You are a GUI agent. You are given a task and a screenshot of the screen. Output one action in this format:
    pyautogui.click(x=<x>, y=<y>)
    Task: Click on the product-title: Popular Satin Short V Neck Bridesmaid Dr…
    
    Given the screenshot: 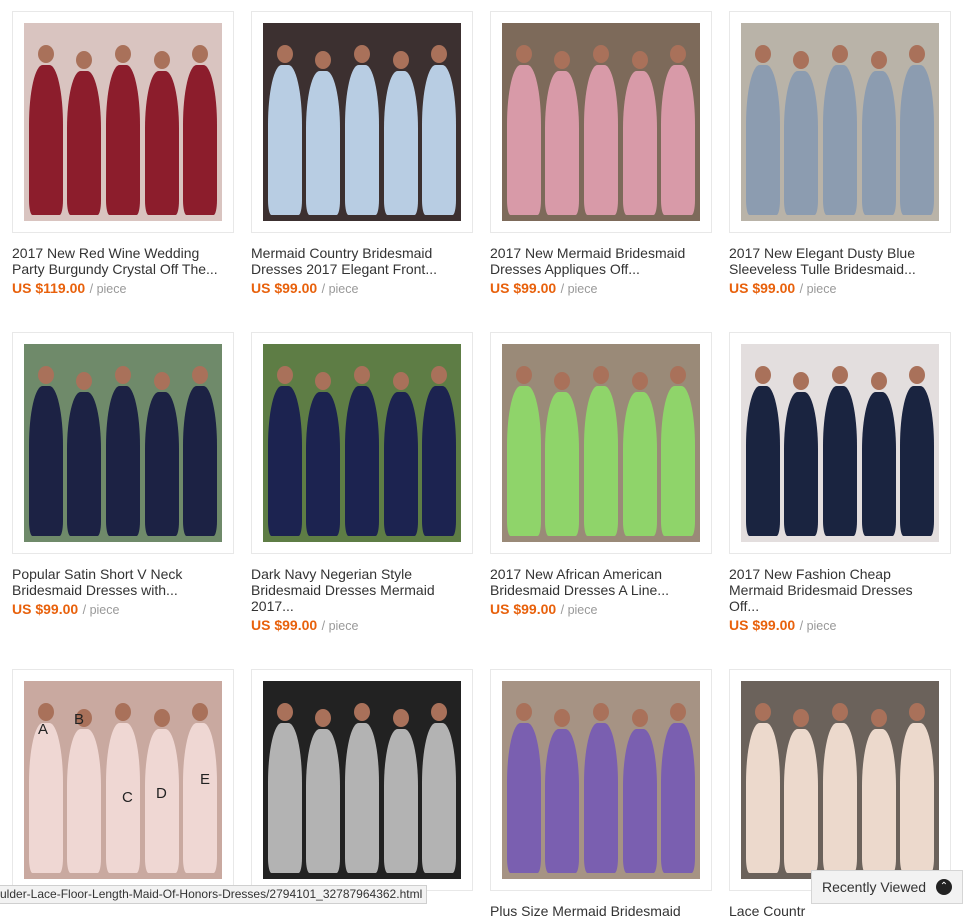 What is the action you would take?
    pyautogui.click(x=123, y=582)
    